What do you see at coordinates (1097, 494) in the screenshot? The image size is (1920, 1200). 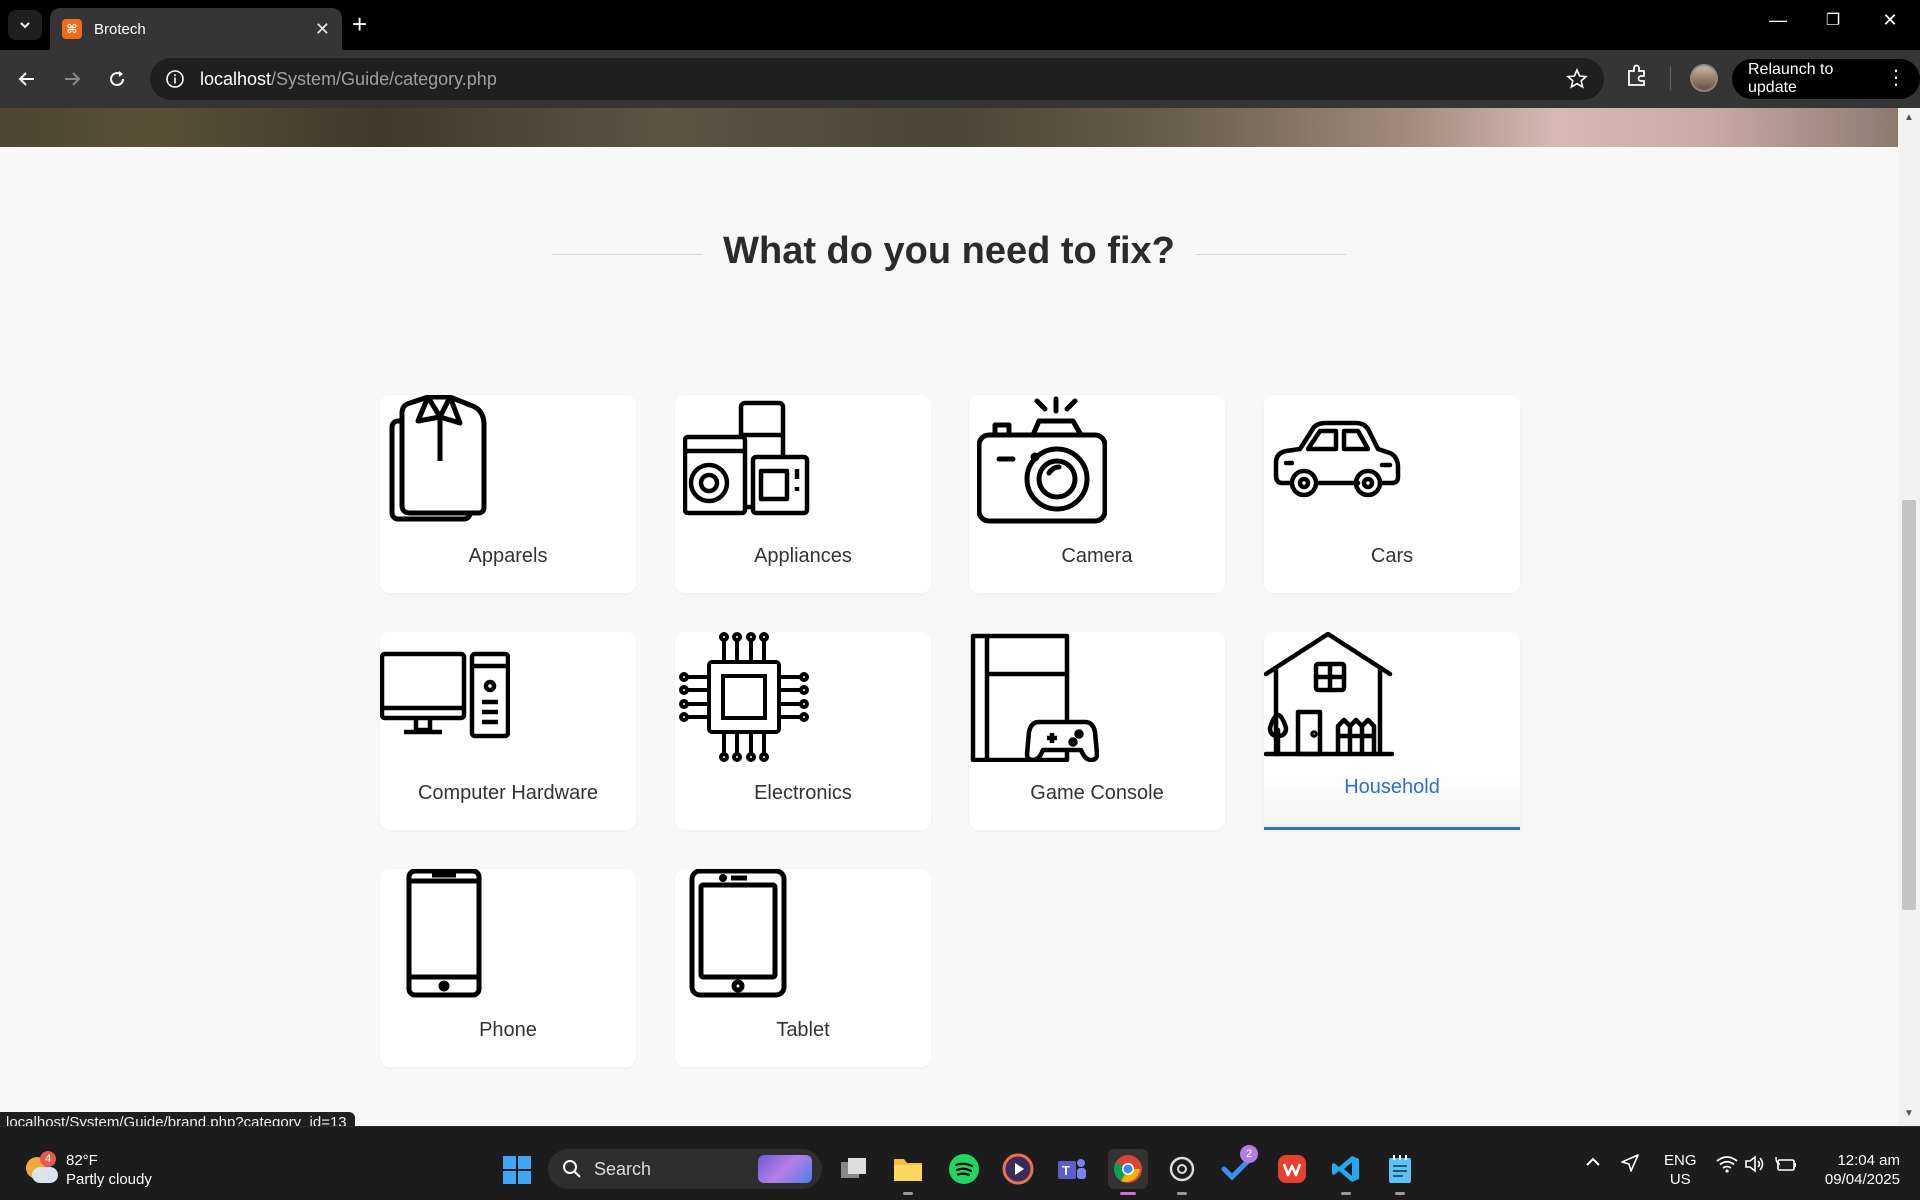 I see `category-card-camera: Camera` at bounding box center [1097, 494].